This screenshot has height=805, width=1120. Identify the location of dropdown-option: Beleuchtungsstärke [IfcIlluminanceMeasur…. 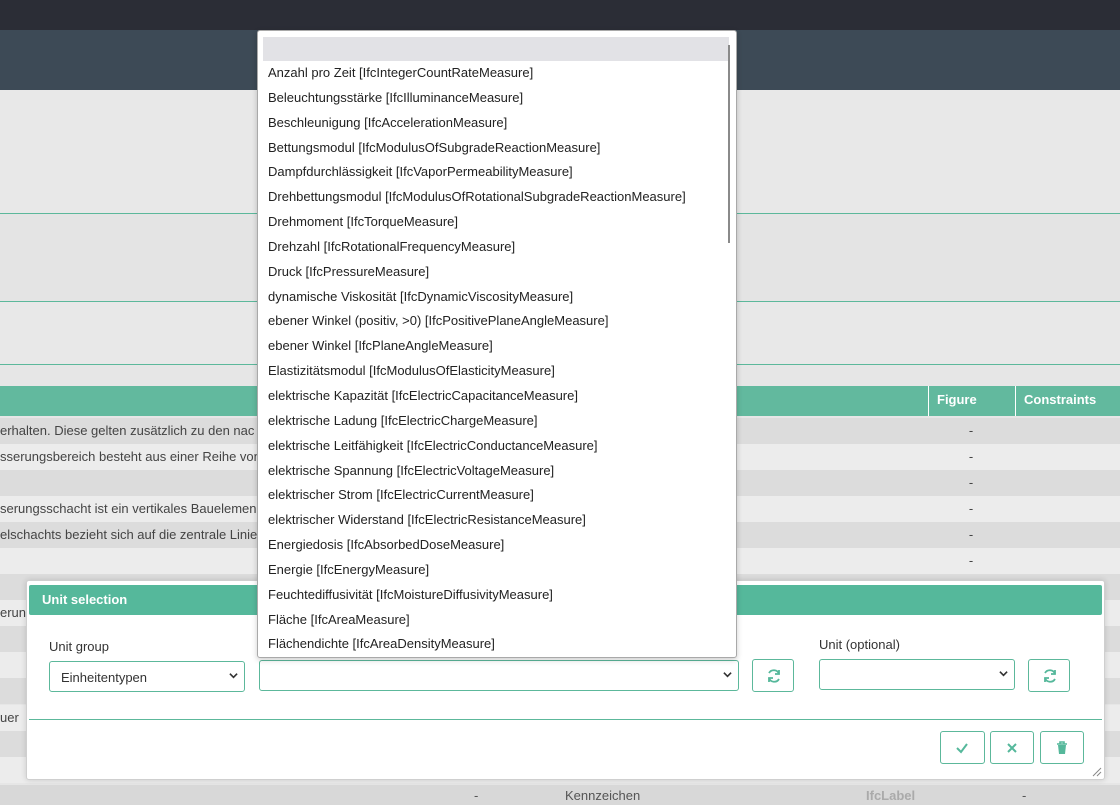
(493, 98).